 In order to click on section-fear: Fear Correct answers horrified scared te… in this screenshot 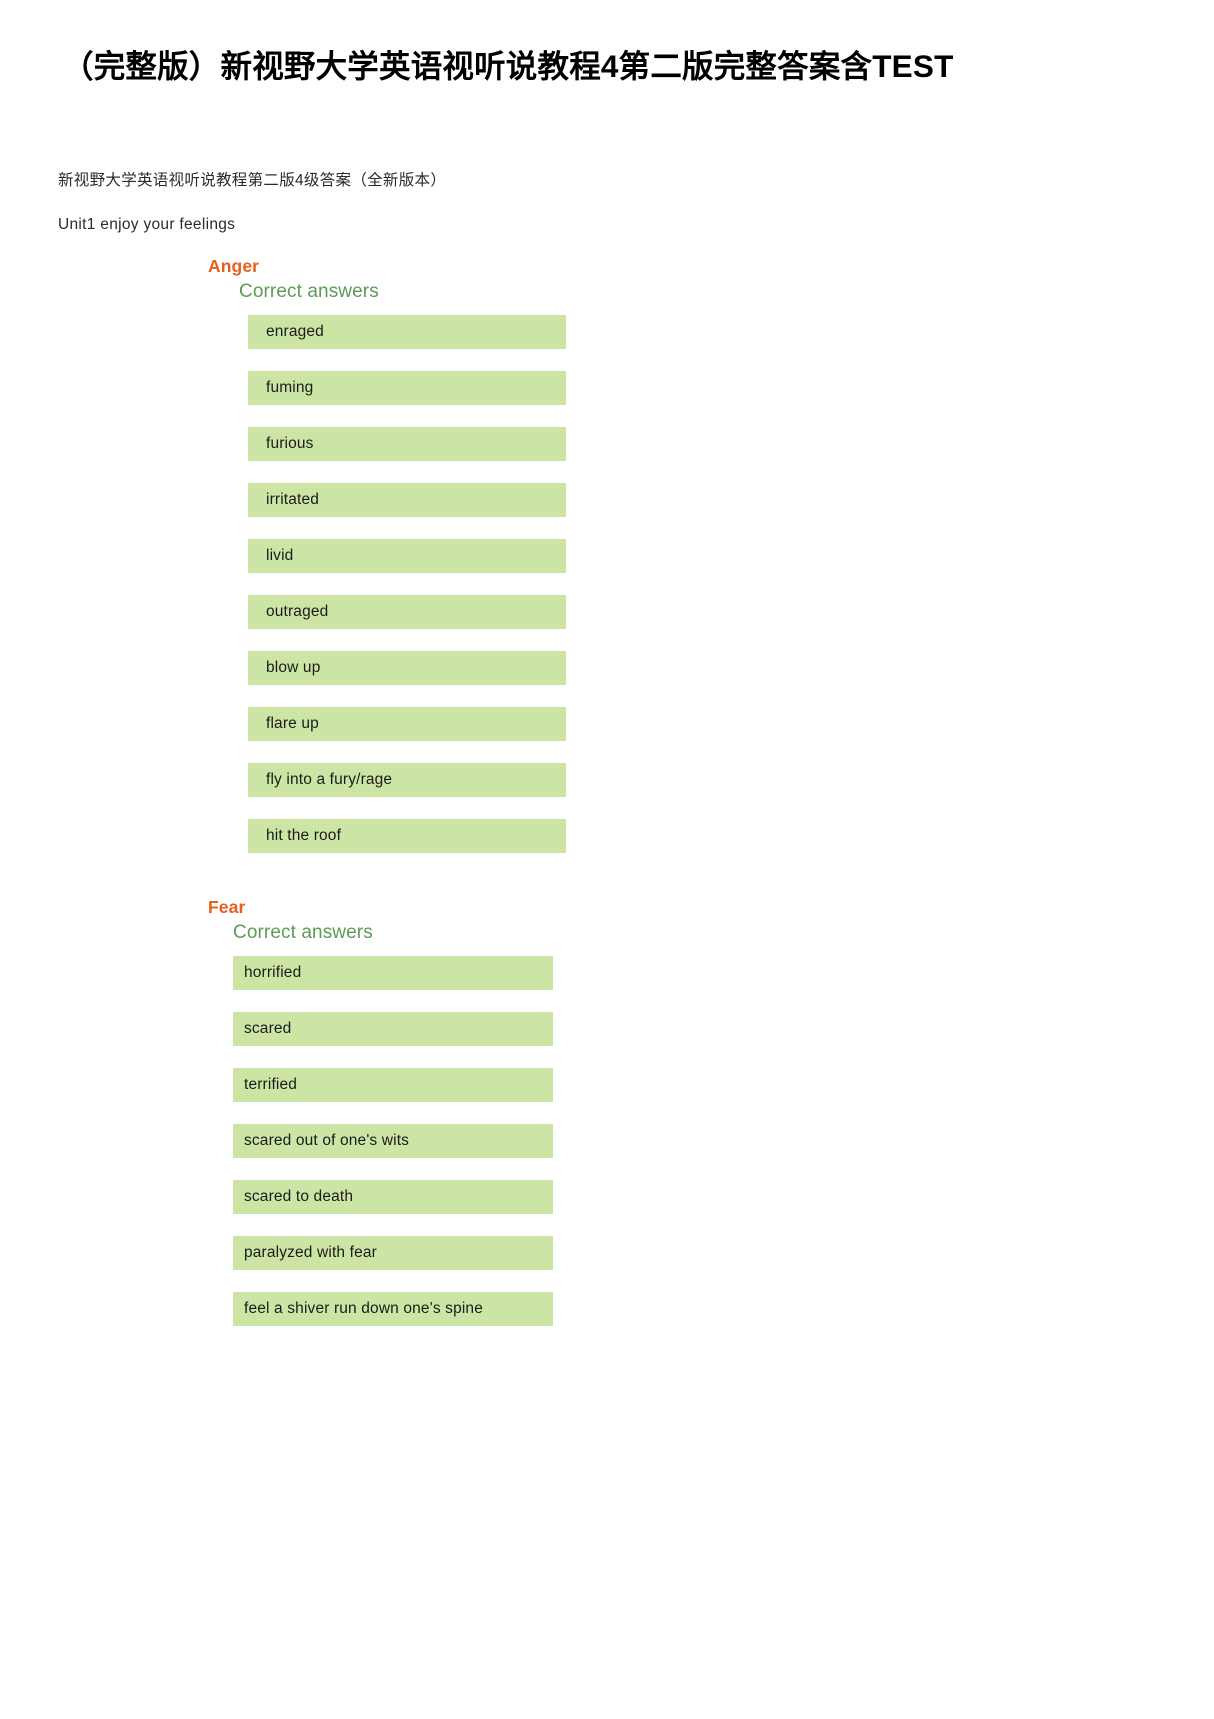, I will do `click(380, 1111)`.